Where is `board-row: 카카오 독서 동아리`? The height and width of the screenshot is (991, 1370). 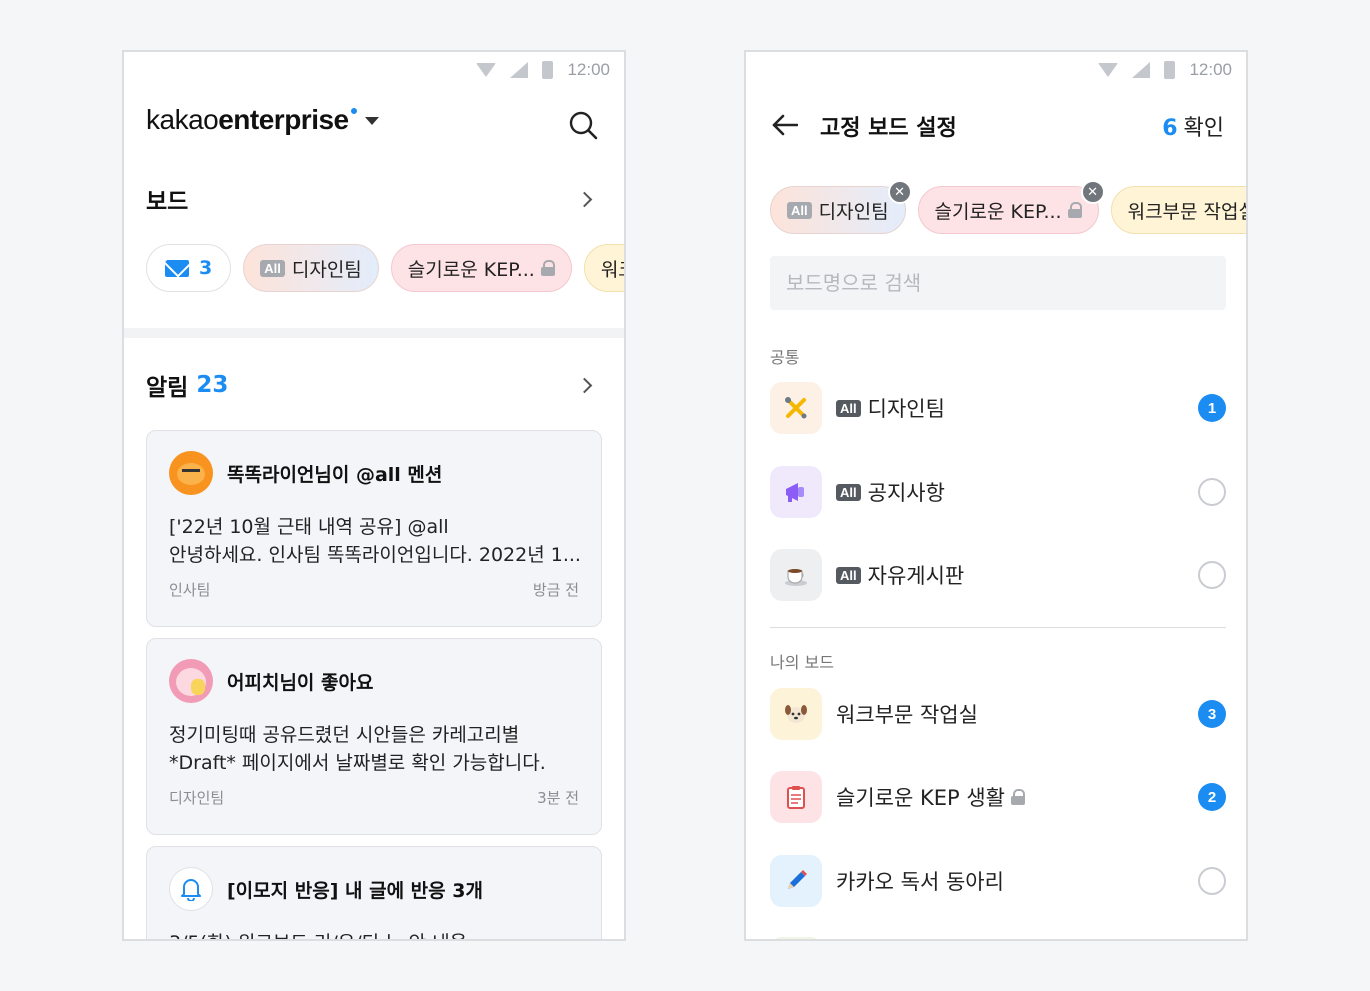
board-row: 카카오 독서 동아리 is located at coordinates (998, 881).